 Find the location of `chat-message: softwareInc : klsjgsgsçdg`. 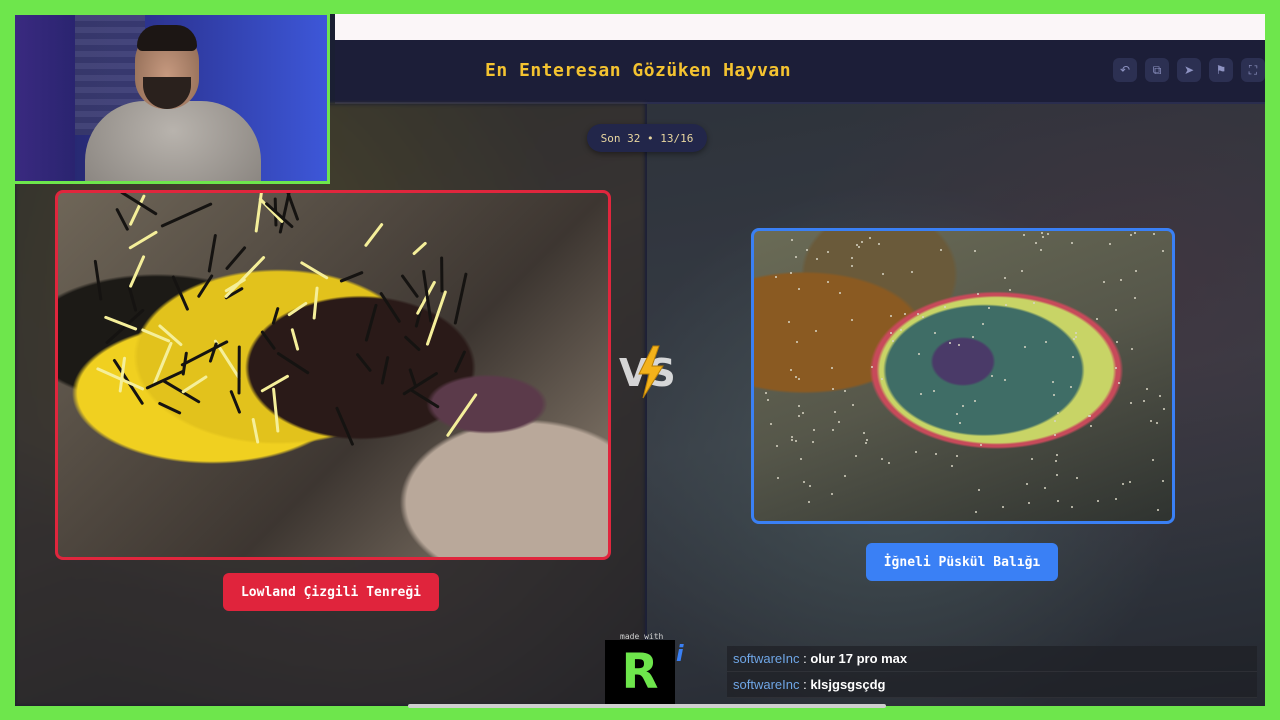

chat-message: softwareInc : klsjgsgsçdg is located at coordinates (992, 685).